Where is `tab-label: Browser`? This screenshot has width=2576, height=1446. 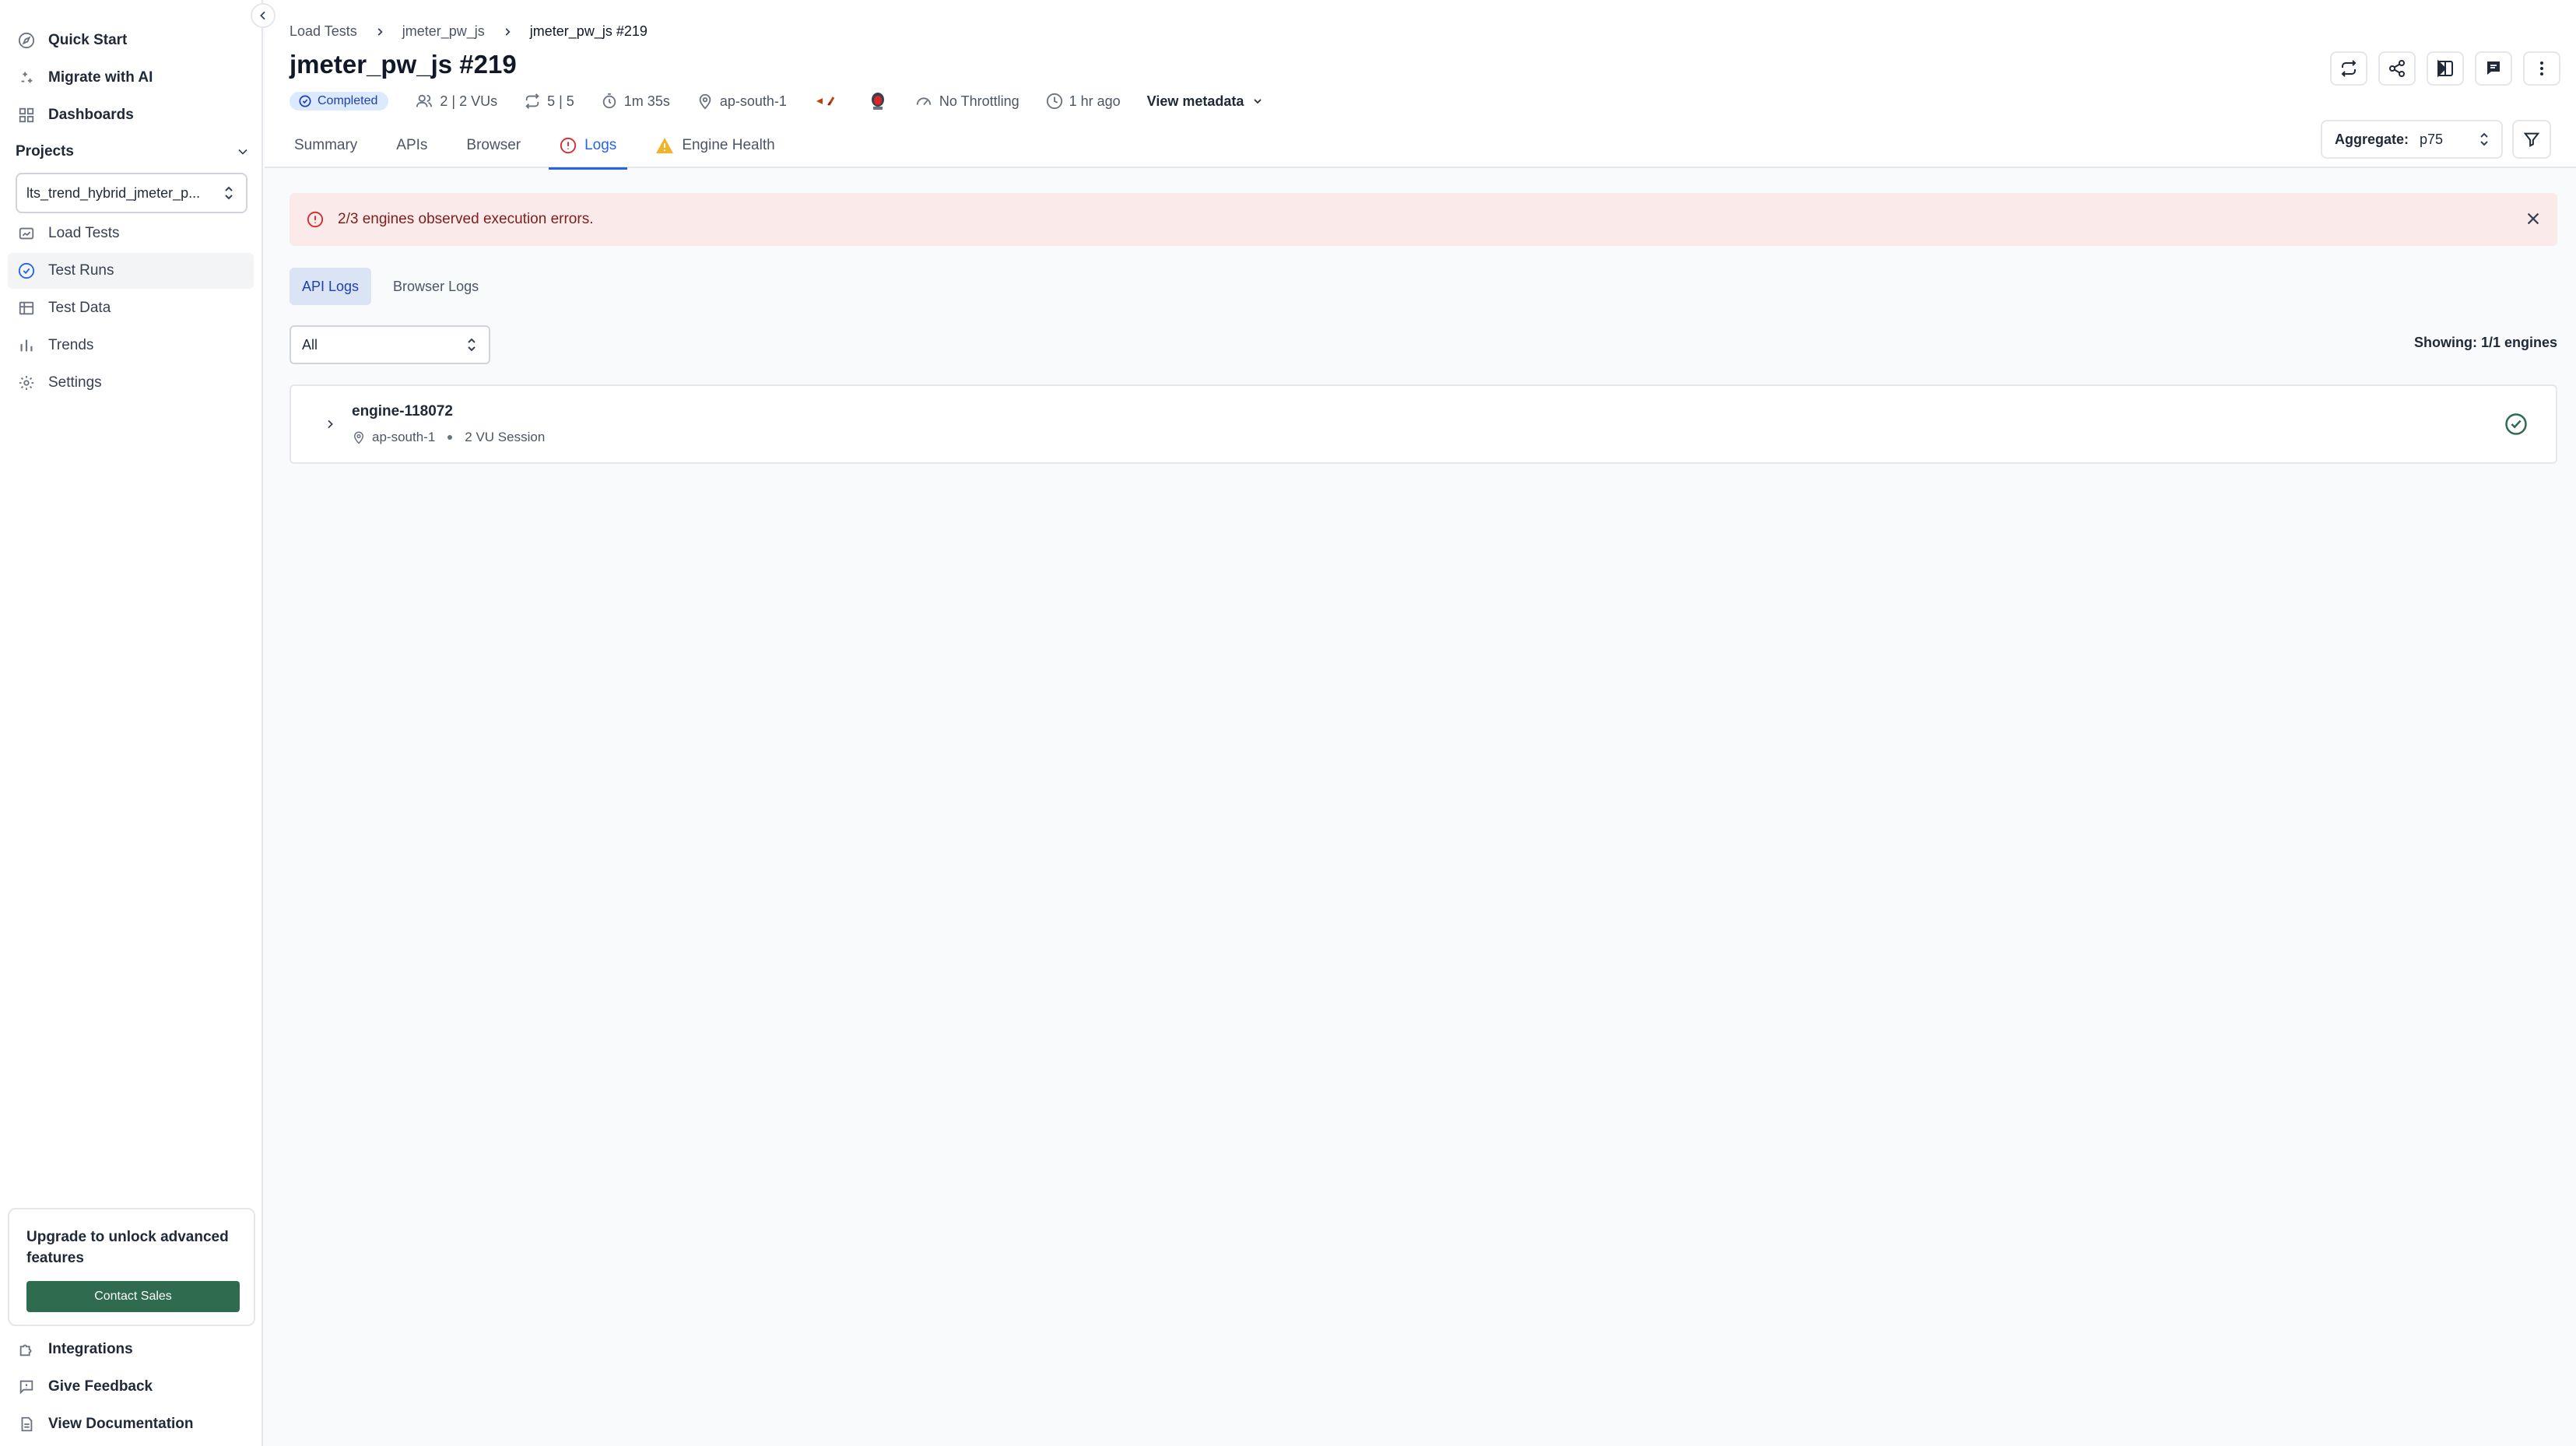
tab-label: Browser is located at coordinates (494, 145).